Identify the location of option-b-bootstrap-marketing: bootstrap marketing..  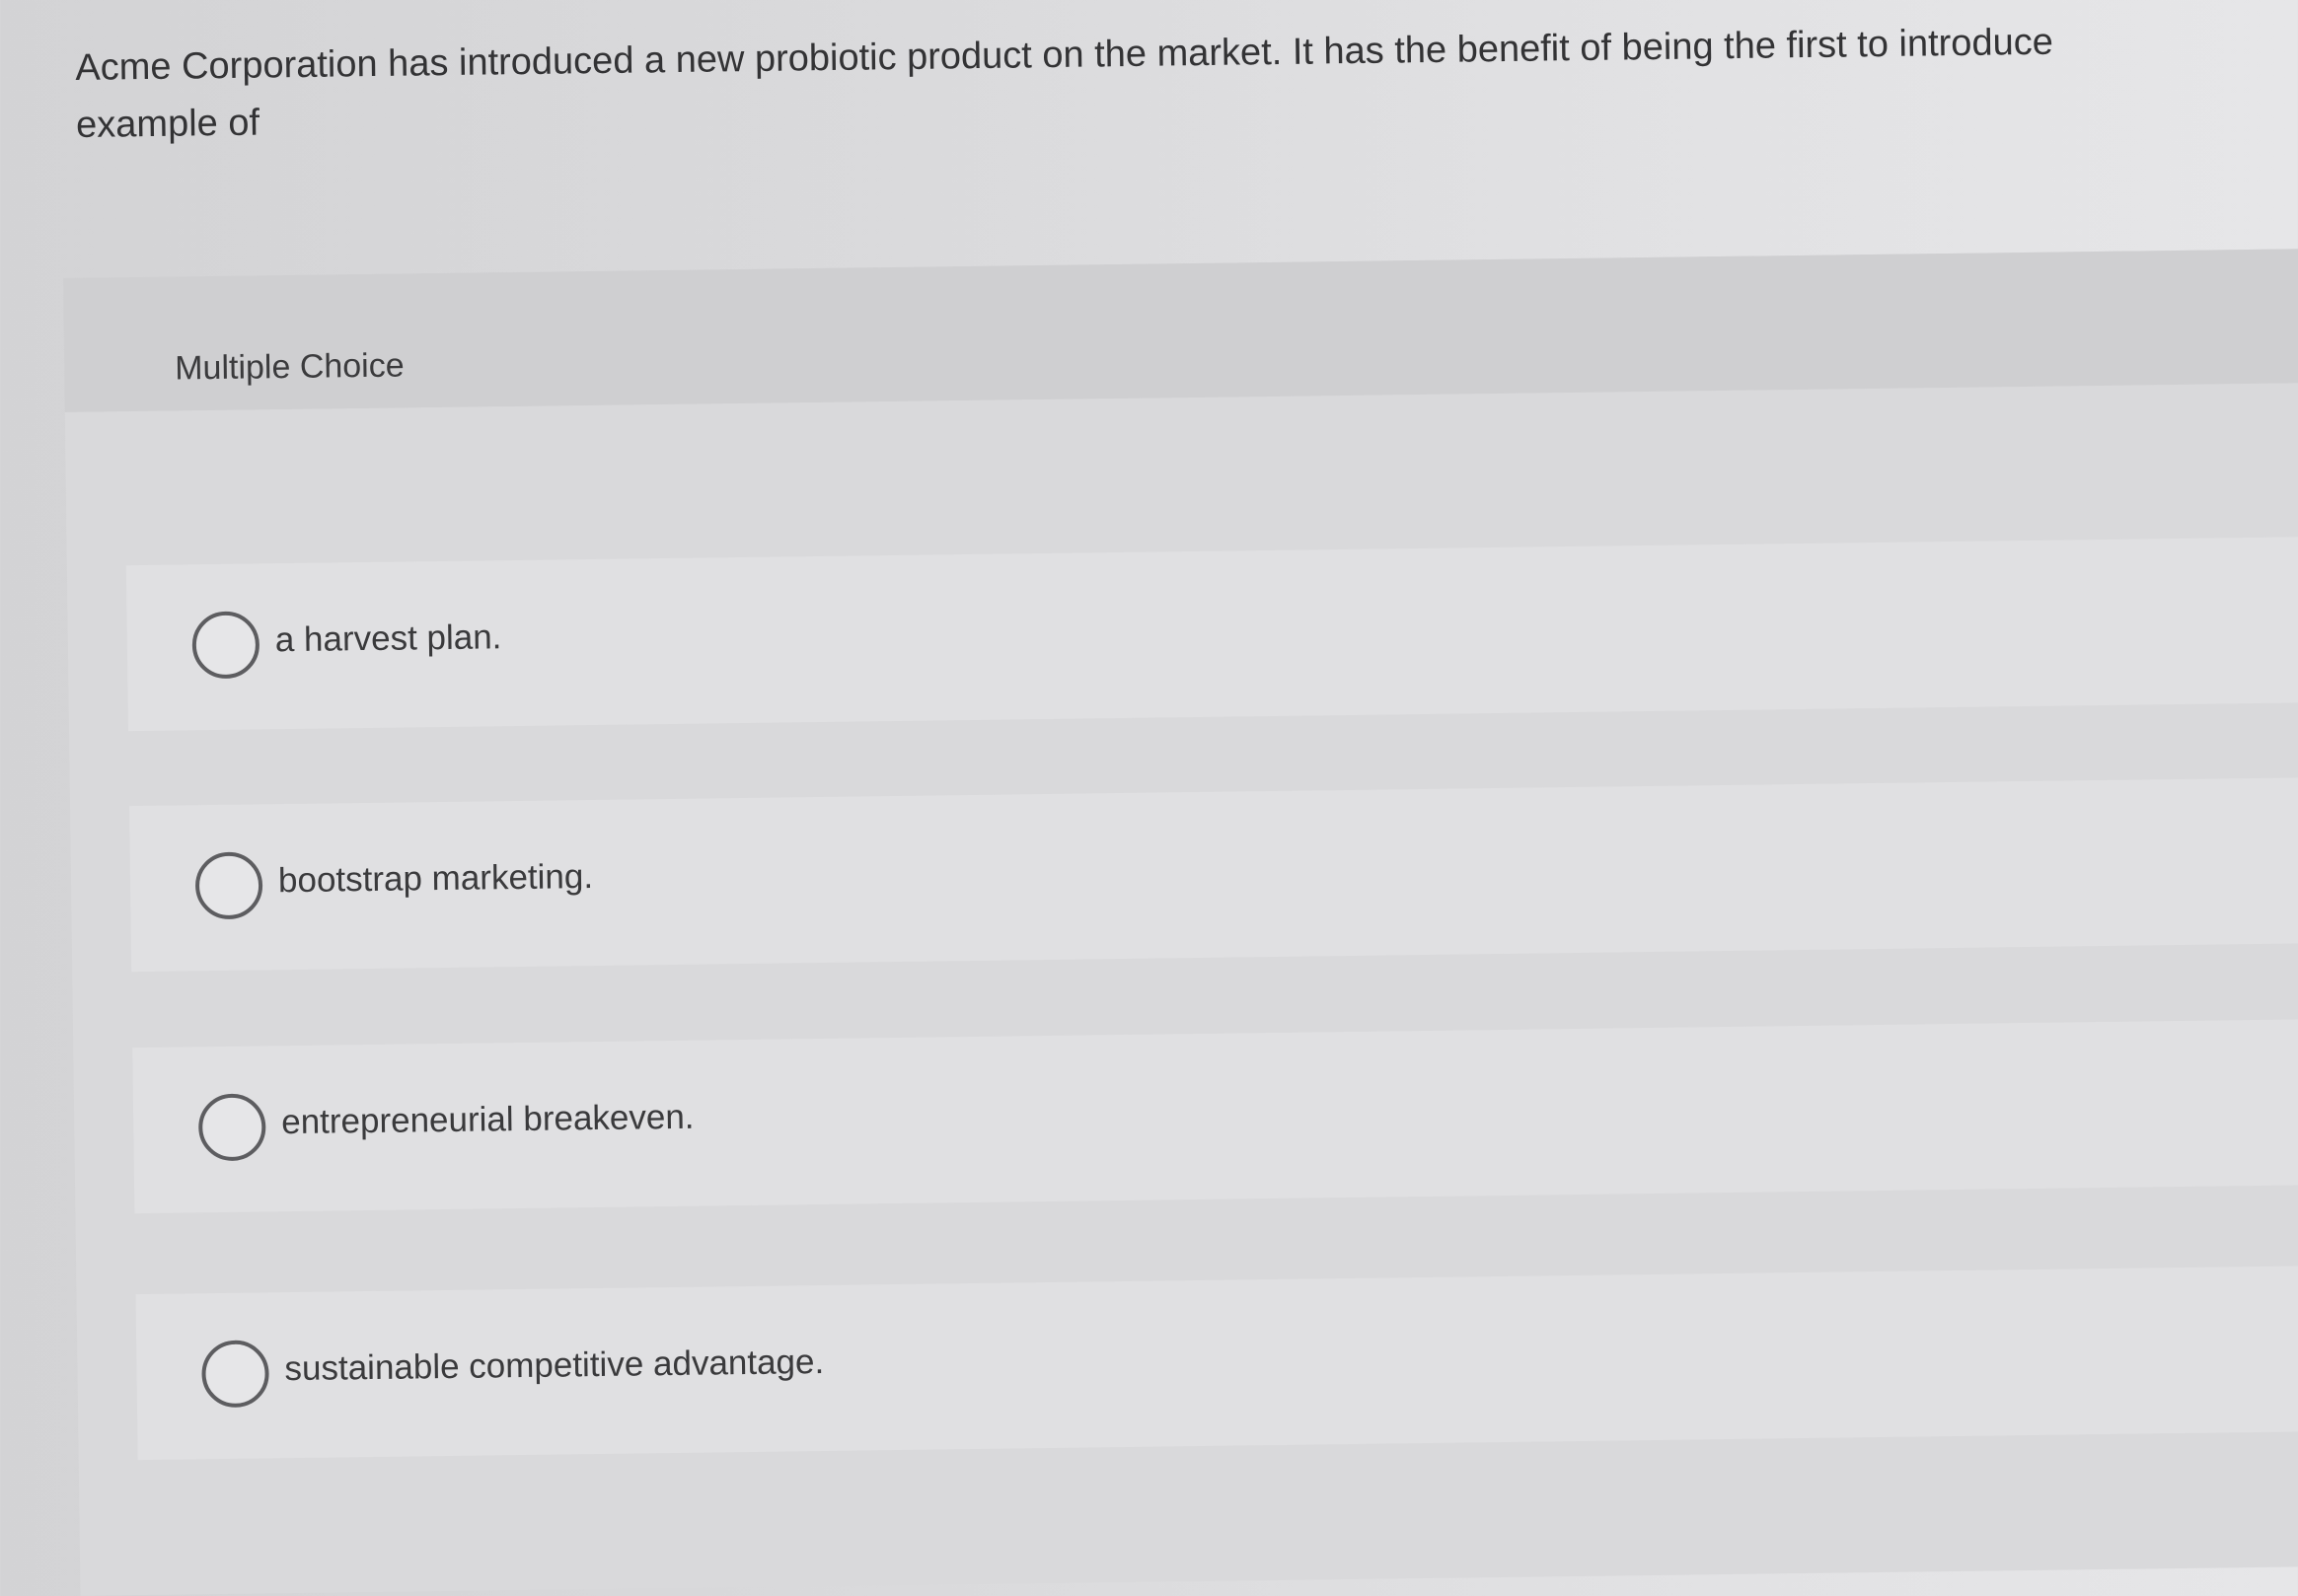
(1213, 874).